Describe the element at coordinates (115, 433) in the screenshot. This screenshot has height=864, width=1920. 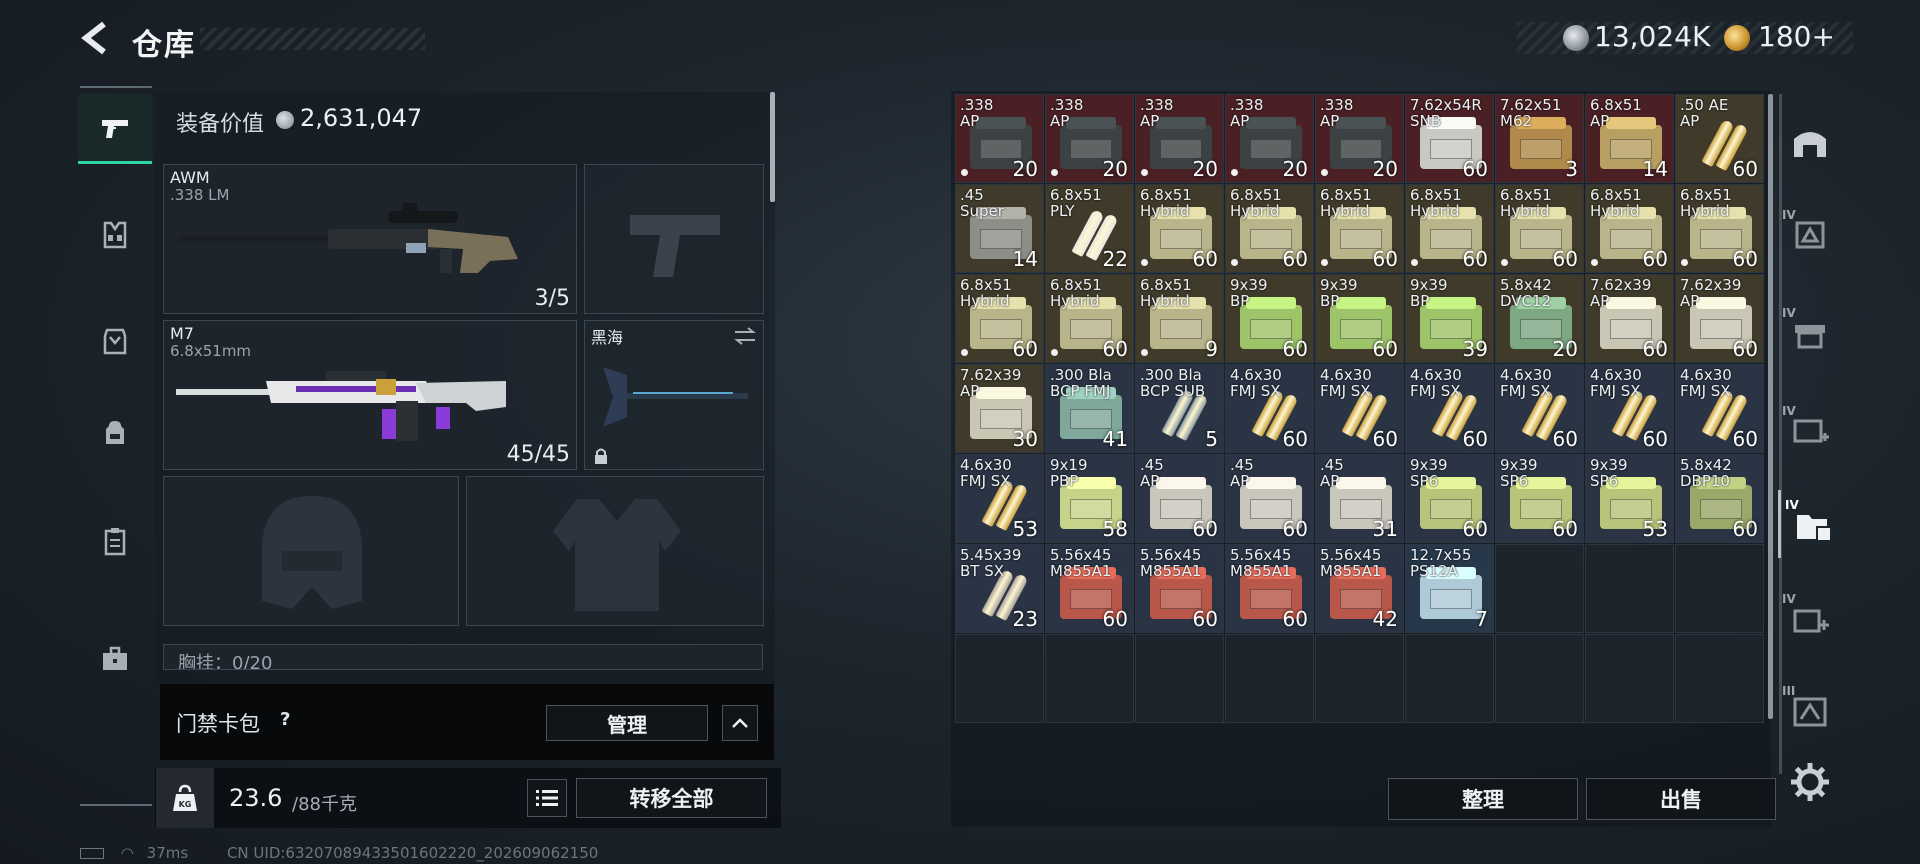
I see `nav-tab-backpacks` at that location.